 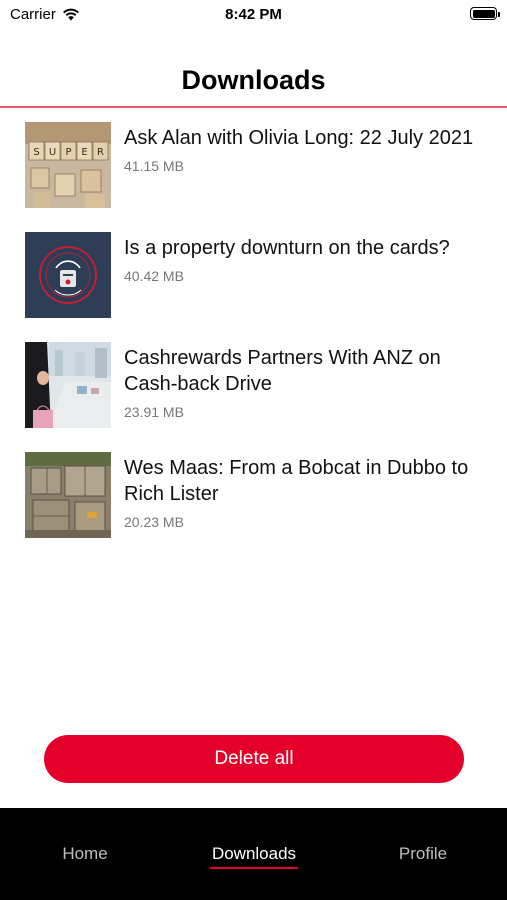 I want to click on super-wooden-blocks-image: S U P E R, so click(x=68, y=165).